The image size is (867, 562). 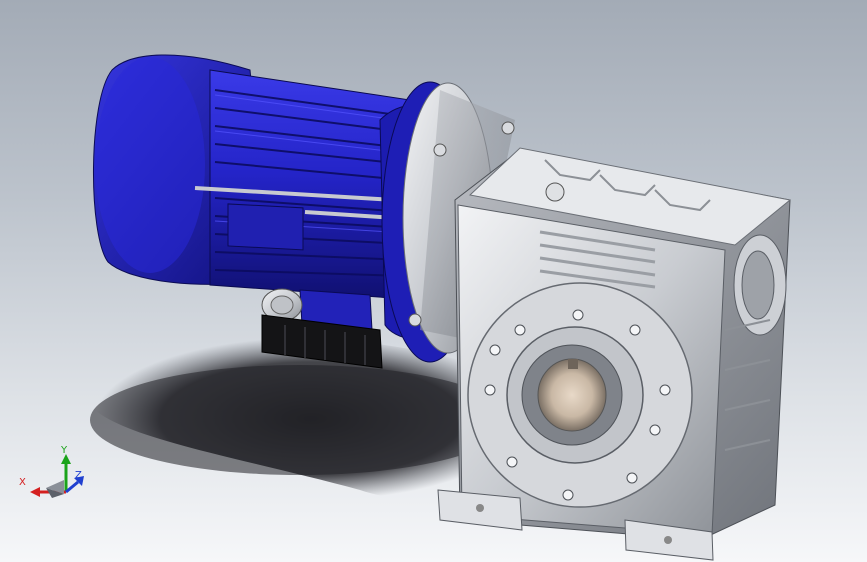 I want to click on hollow-output-bore, so click(x=572, y=395).